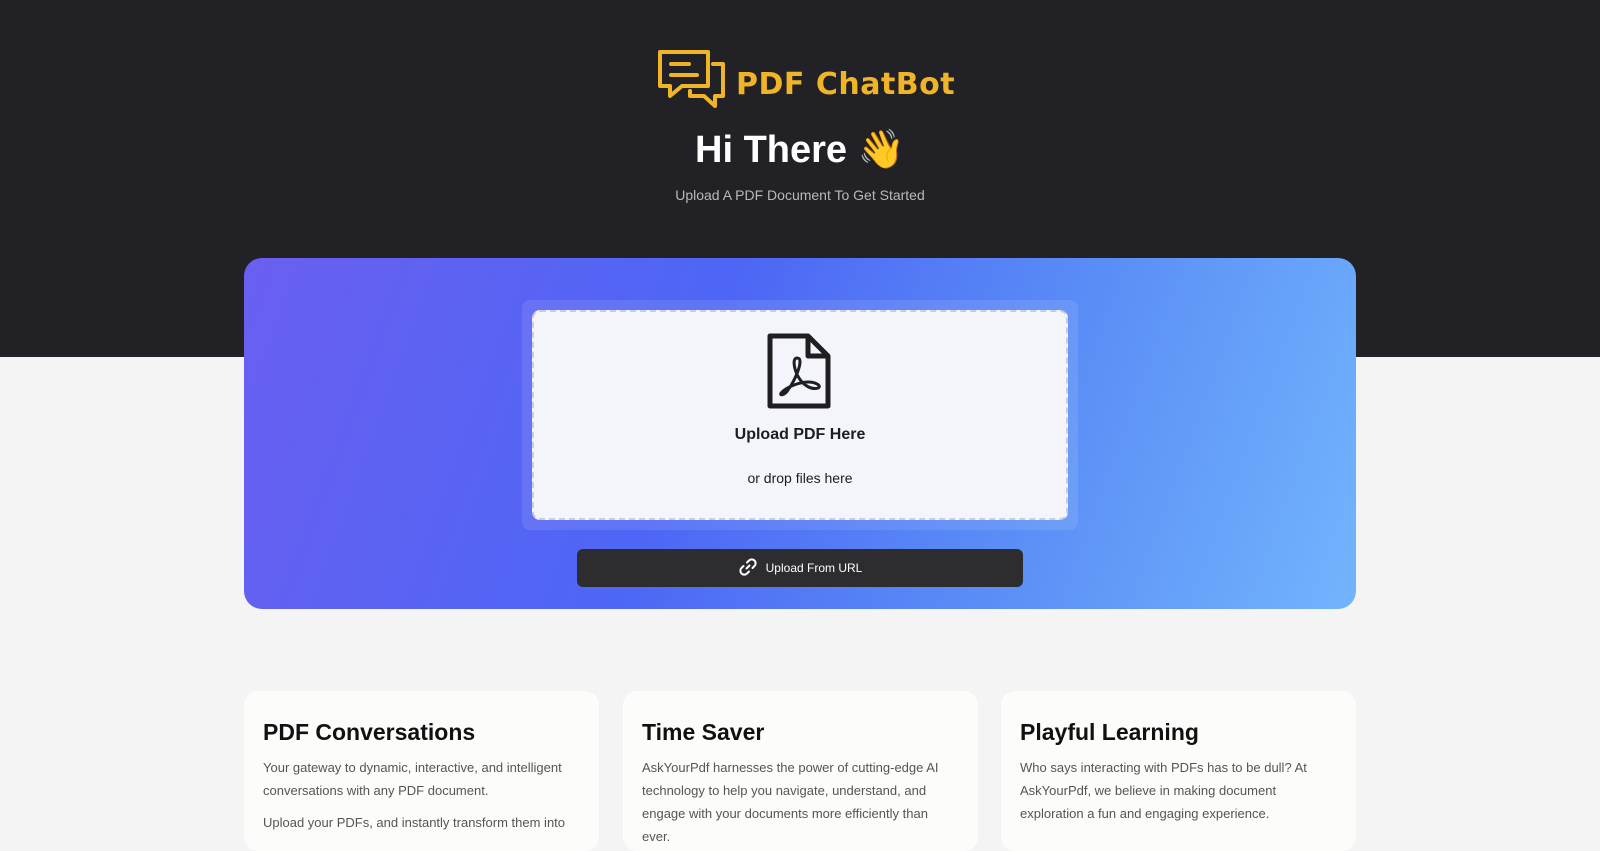  I want to click on link-icon, so click(748, 568).